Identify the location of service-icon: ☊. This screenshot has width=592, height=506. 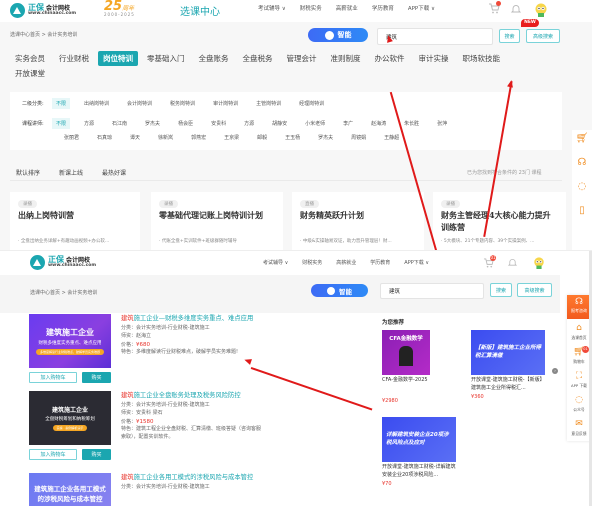
(582, 163).